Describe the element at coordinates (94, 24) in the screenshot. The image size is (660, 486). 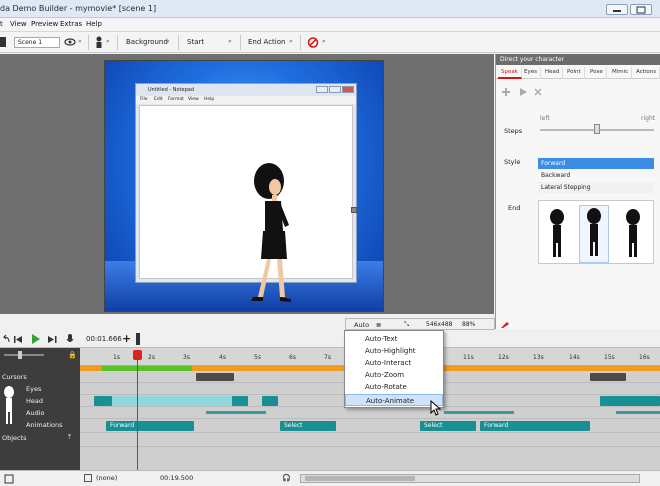
I see `menu-help: Help` at that location.